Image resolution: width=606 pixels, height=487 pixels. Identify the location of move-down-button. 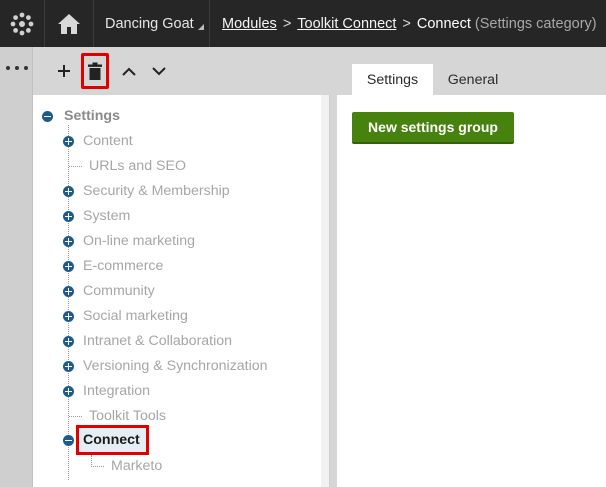
(159, 71).